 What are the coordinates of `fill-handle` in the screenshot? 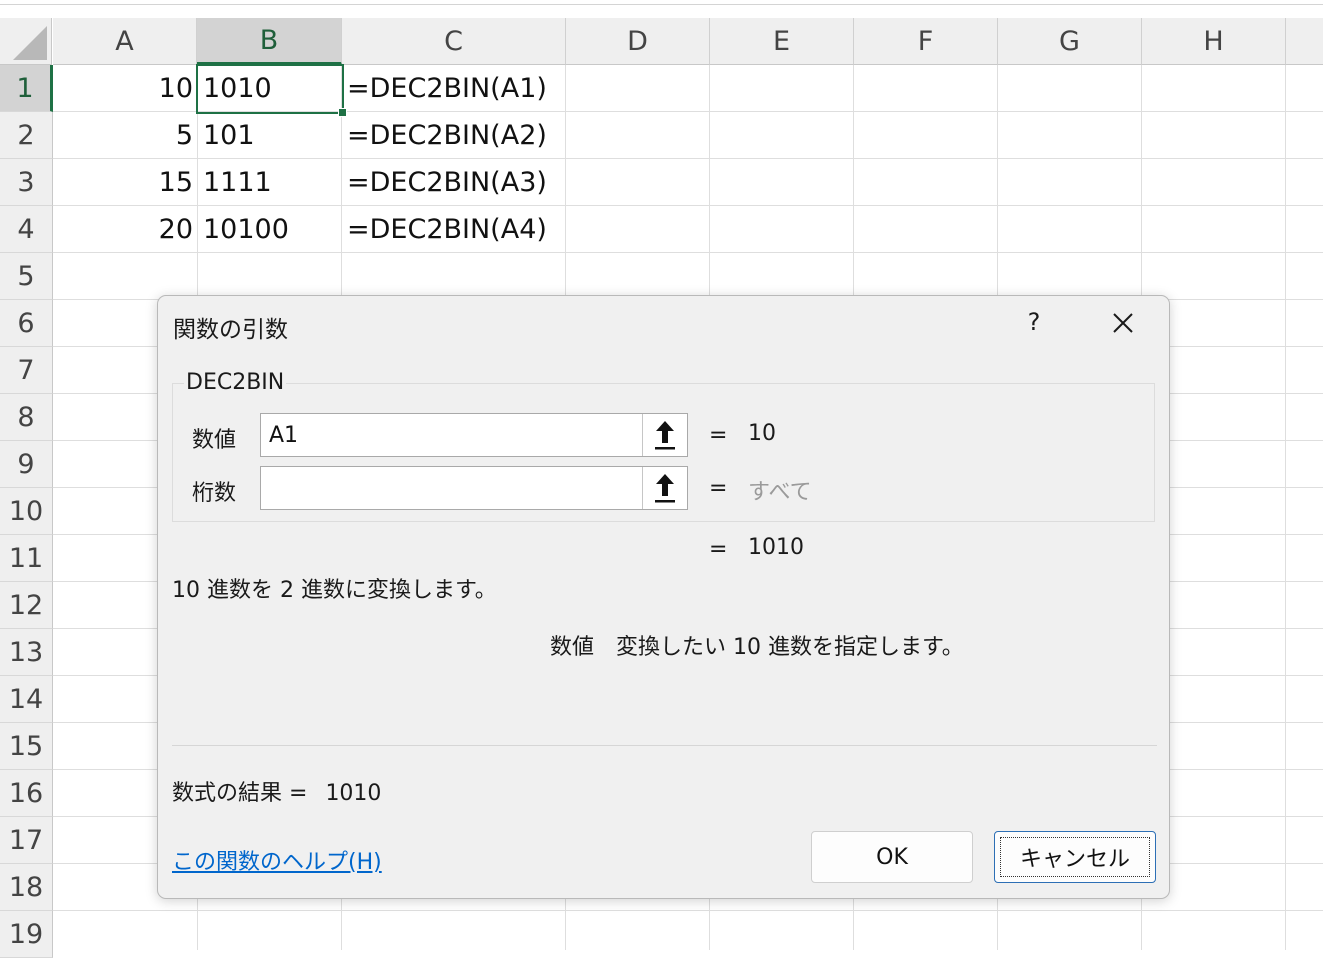 It's located at (342, 112).